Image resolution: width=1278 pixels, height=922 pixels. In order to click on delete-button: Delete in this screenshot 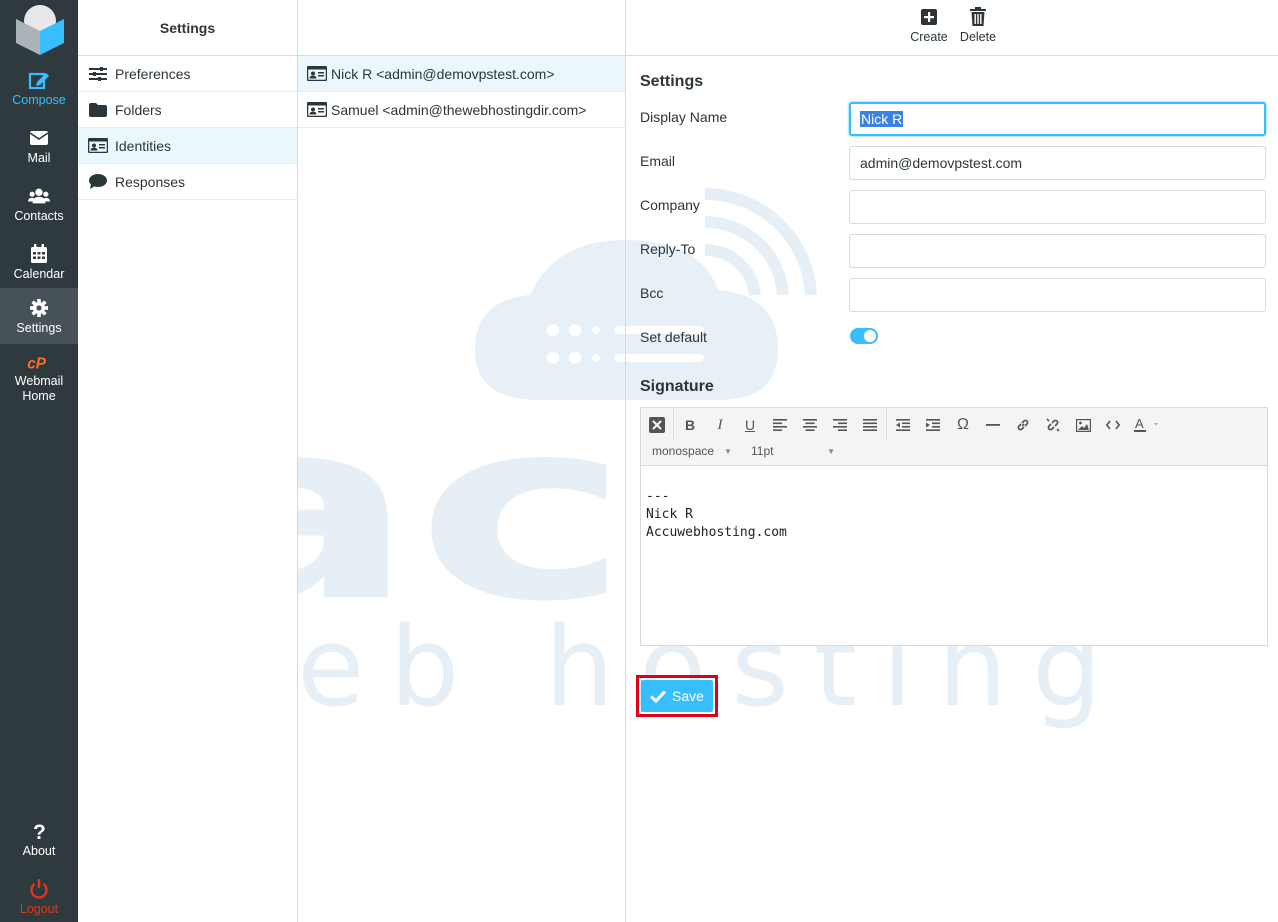, I will do `click(978, 25)`.